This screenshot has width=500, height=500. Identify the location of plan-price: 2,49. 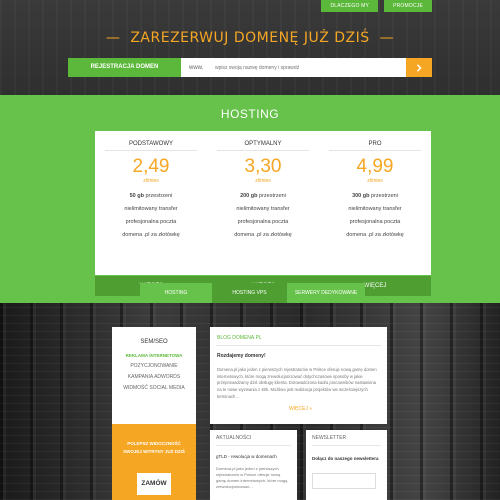
(151, 166).